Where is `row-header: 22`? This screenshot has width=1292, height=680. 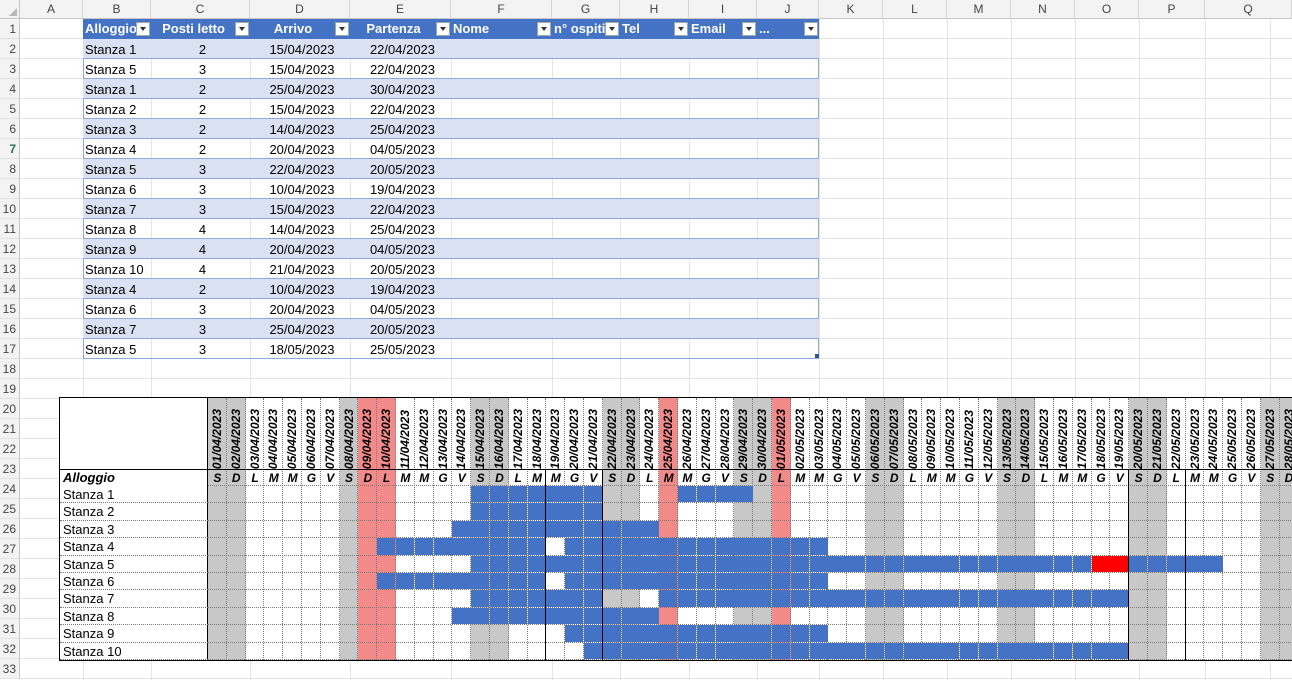 row-header: 22 is located at coordinates (10, 449).